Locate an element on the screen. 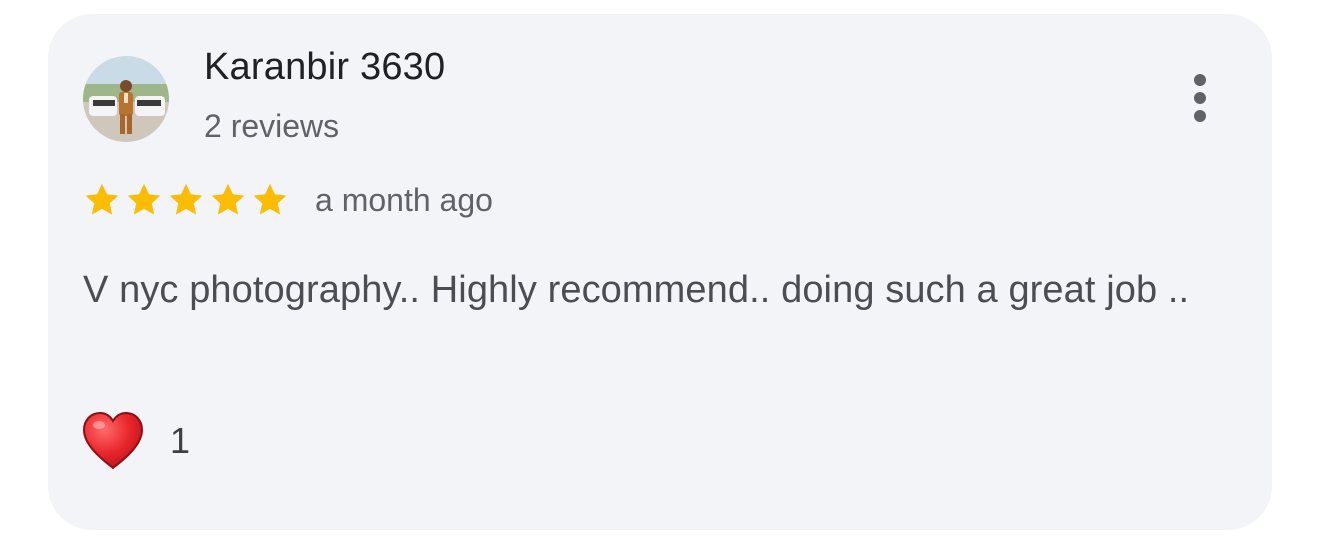 This screenshot has width=1320, height=547. more-options-button is located at coordinates (1200, 98).